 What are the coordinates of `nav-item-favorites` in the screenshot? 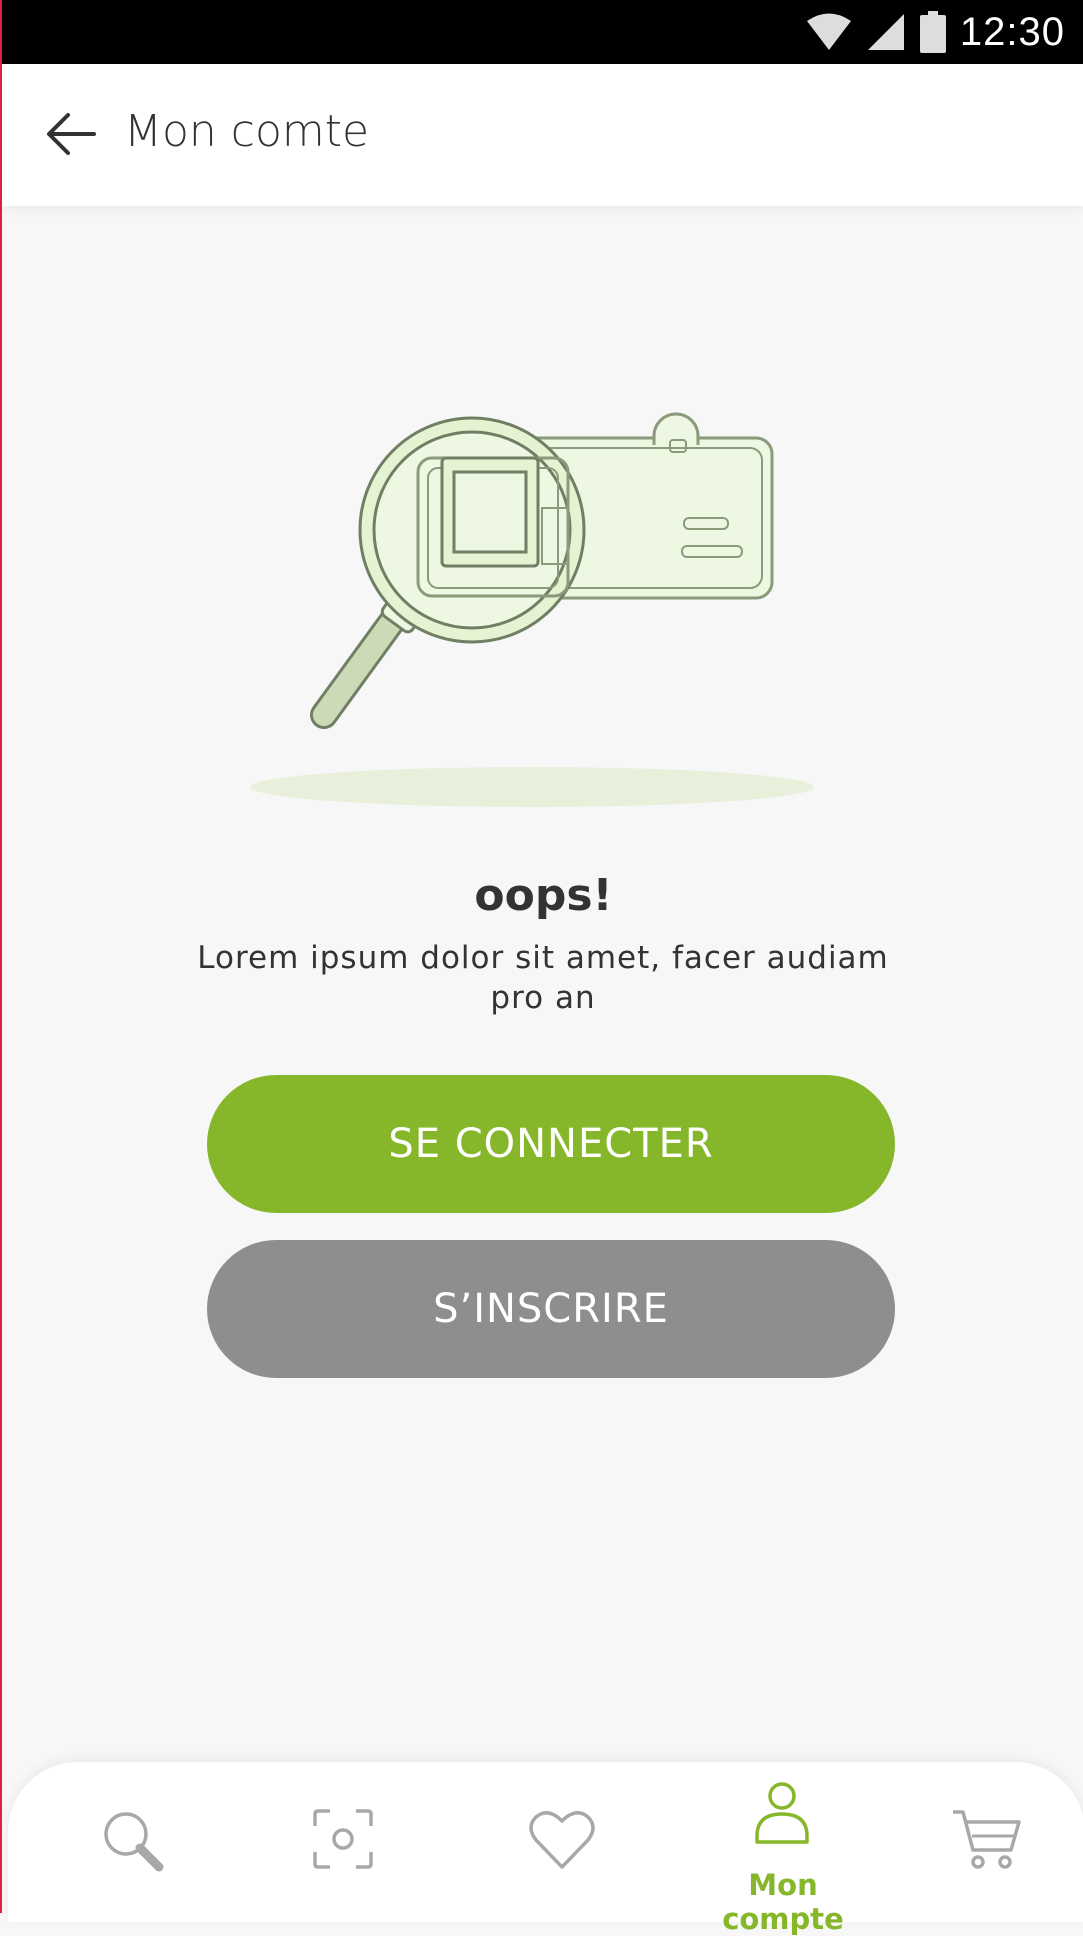 It's located at (563, 1842).